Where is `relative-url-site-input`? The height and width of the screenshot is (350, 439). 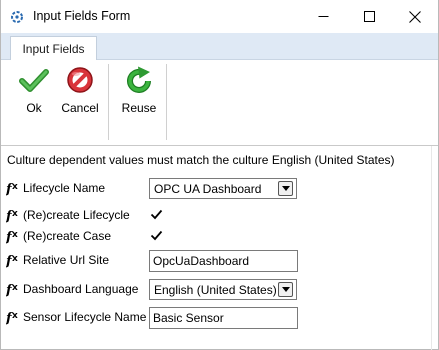
relative-url-site-input is located at coordinates (223, 261).